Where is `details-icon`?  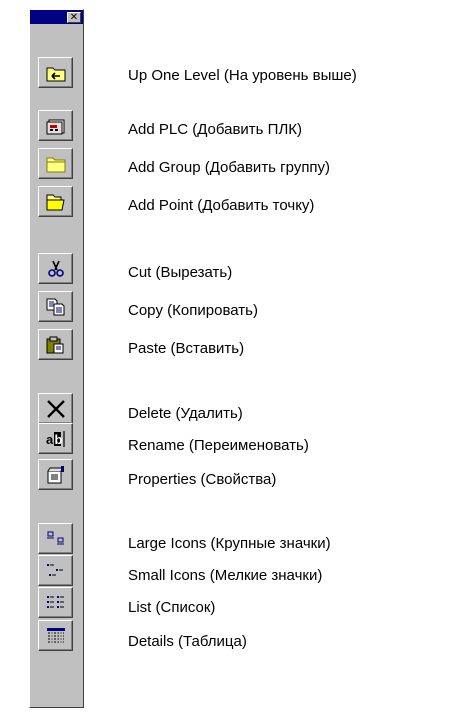
details-icon is located at coordinates (56, 636).